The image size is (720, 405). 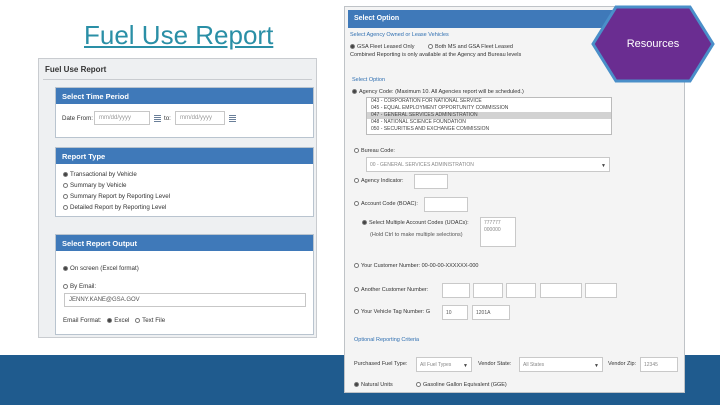 What do you see at coordinates (94, 185) in the screenshot?
I see `report-type-option: Summary by Vehicle` at bounding box center [94, 185].